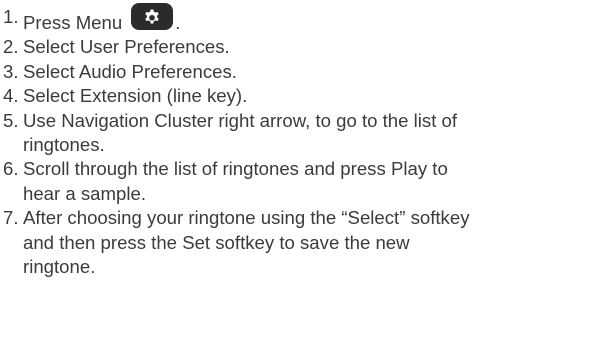 Image resolution: width=590 pixels, height=342 pixels. What do you see at coordinates (295, 96) in the screenshot?
I see `step-4: 4. Select Extension (line key).` at bounding box center [295, 96].